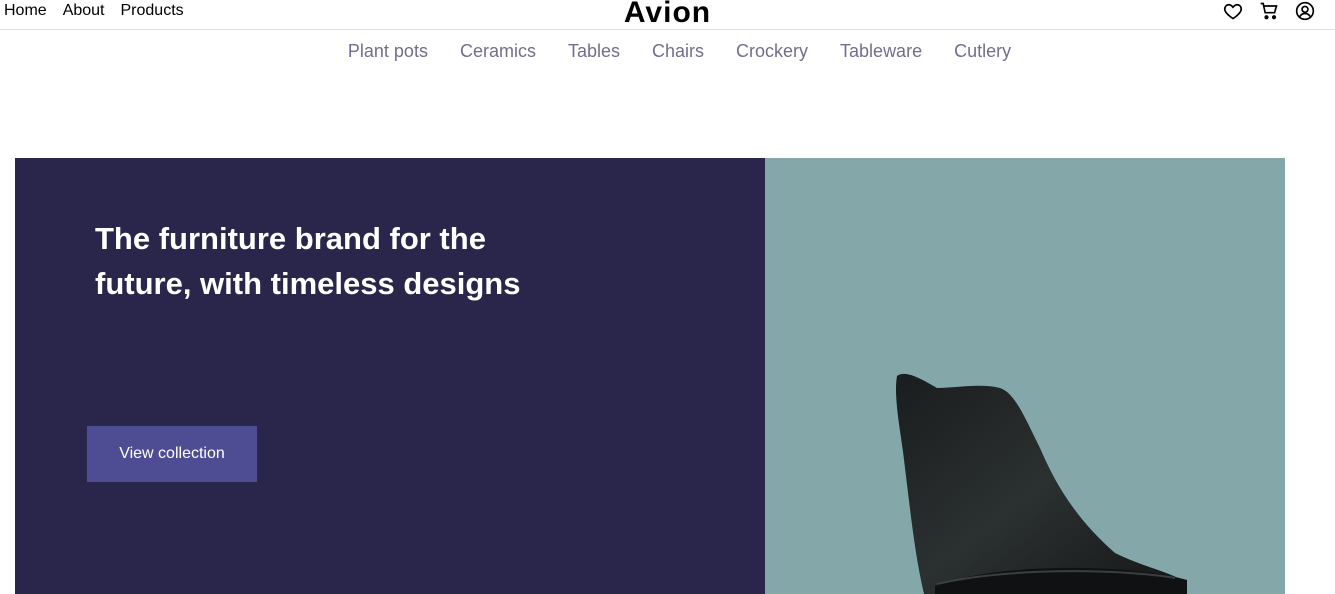 Image resolution: width=1335 pixels, height=594 pixels. Describe the element at coordinates (772, 51) in the screenshot. I see `category-crockery: Crockery` at that location.